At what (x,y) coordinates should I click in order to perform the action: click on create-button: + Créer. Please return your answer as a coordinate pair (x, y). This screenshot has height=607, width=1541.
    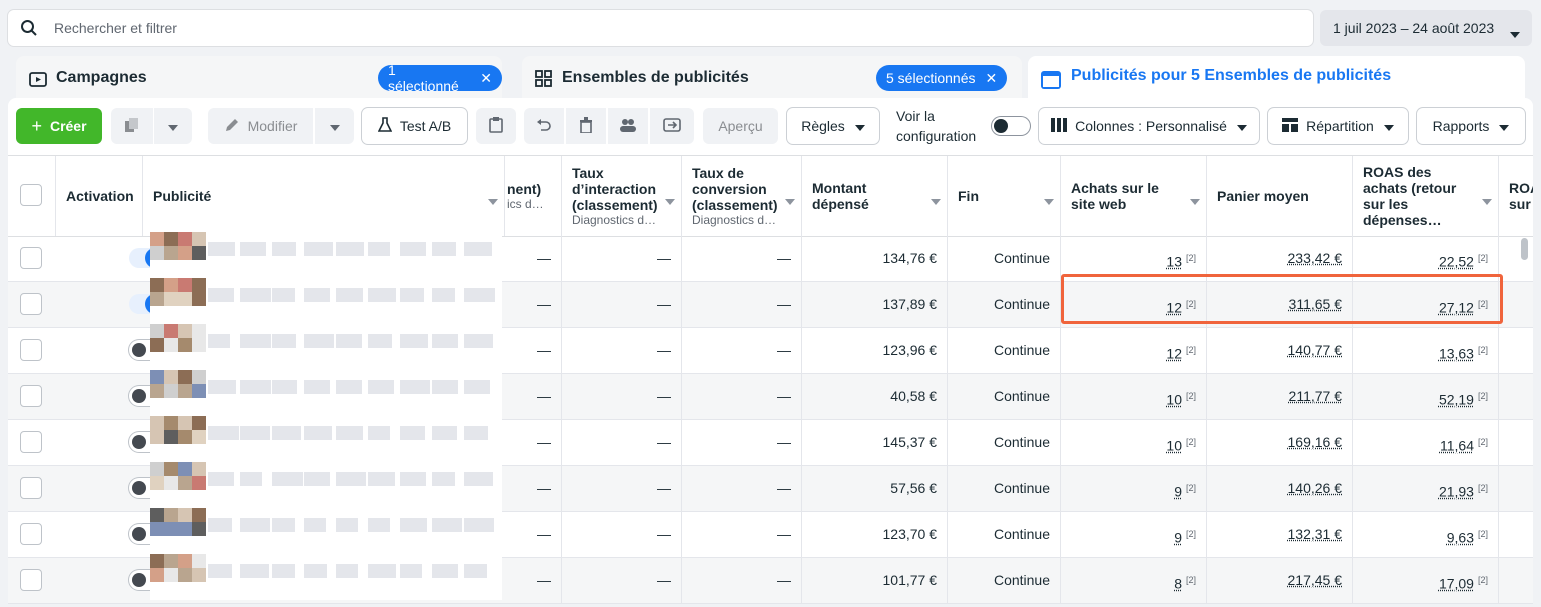
    Looking at the image, I should click on (59, 126).